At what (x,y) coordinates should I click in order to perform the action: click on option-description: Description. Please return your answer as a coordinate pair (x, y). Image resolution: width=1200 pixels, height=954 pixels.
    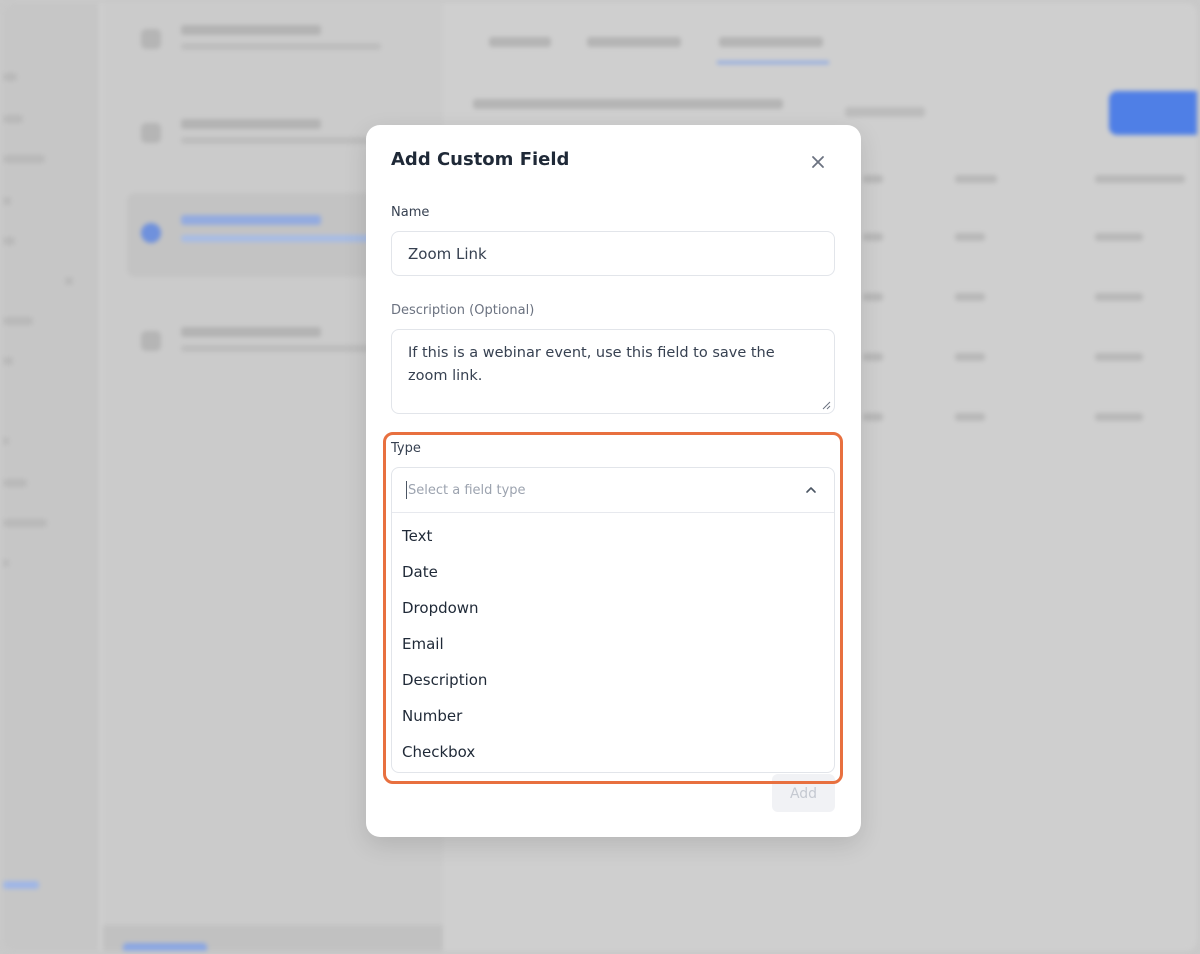
    Looking at the image, I should click on (613, 680).